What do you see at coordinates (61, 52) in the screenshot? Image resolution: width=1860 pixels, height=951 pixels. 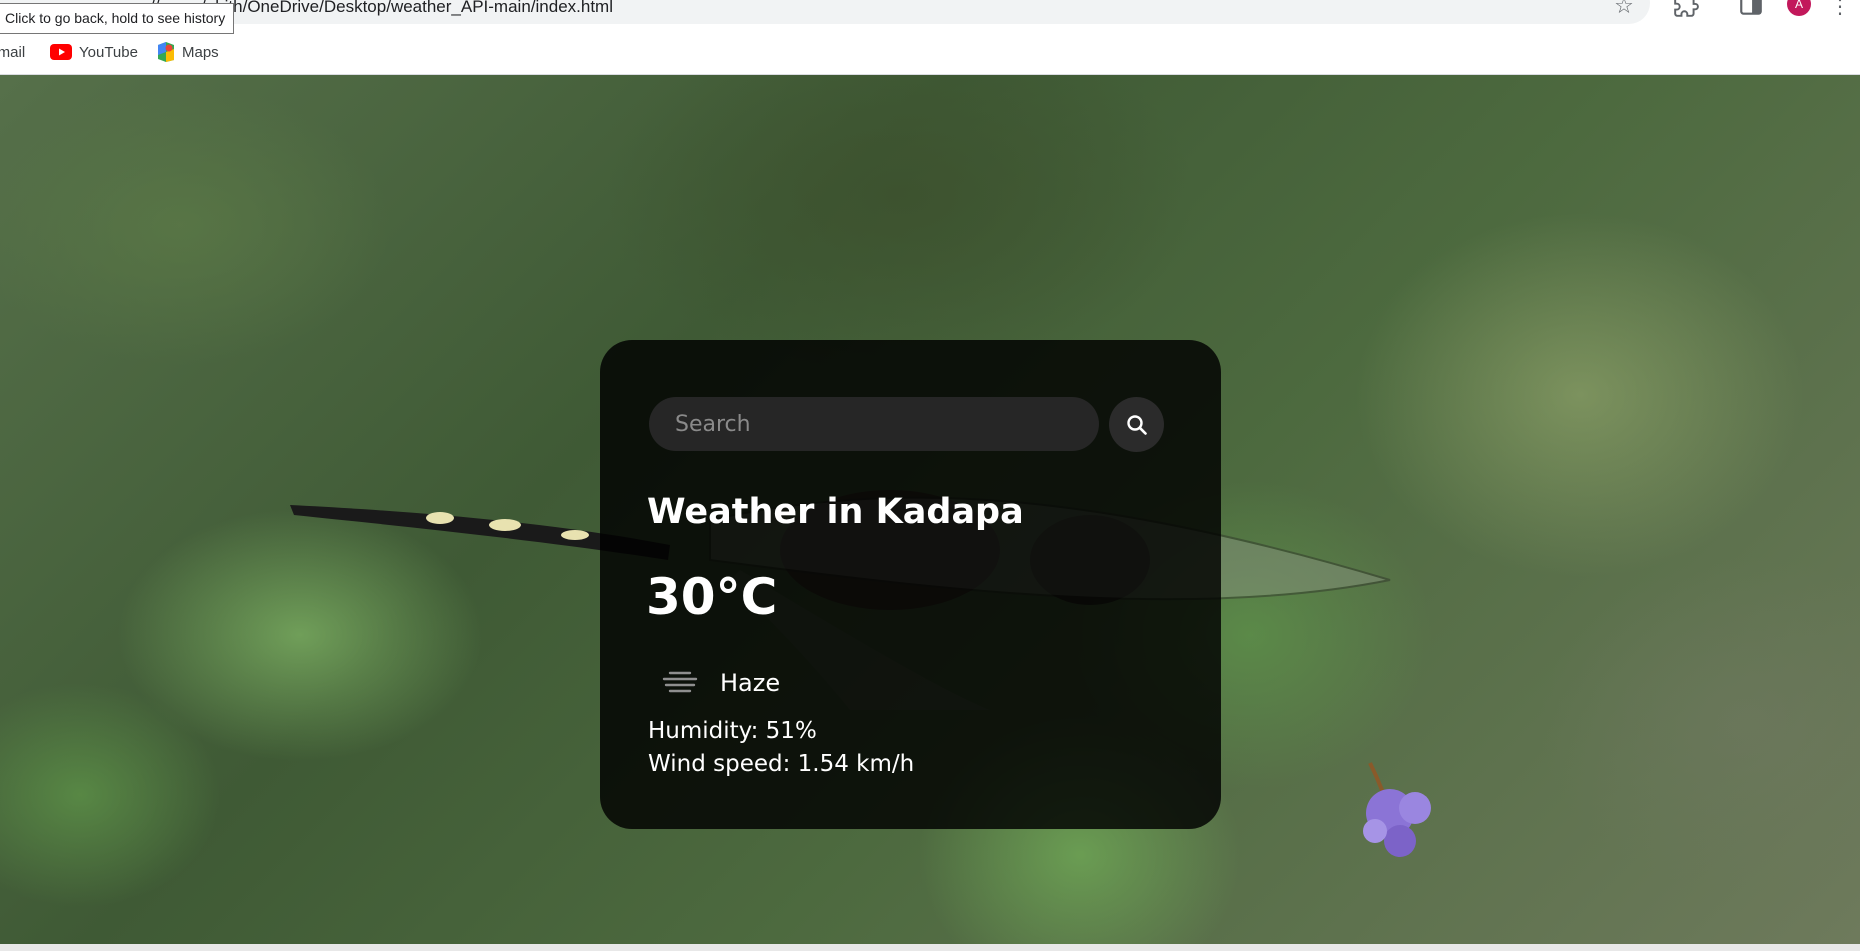 I see `youtube-icon` at bounding box center [61, 52].